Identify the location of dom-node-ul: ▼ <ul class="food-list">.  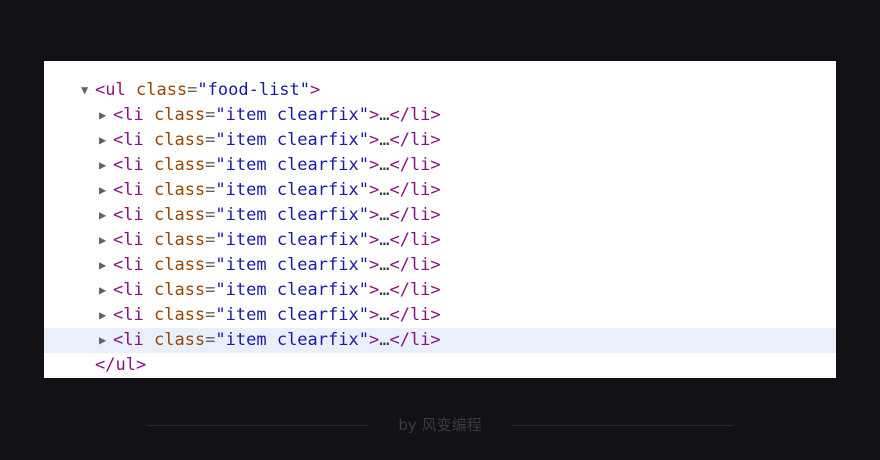
(440, 90).